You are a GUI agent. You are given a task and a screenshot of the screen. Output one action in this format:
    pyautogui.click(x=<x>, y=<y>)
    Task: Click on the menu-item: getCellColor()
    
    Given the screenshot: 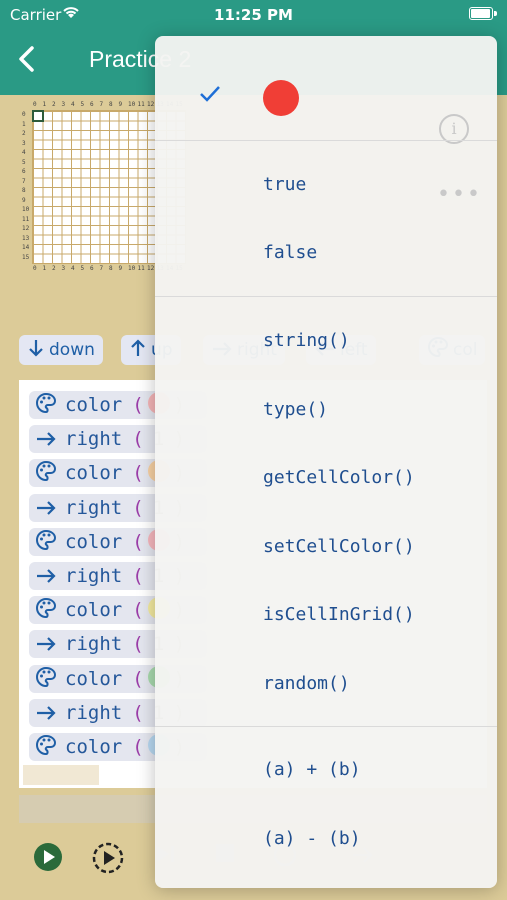 What is the action you would take?
    pyautogui.click(x=339, y=477)
    